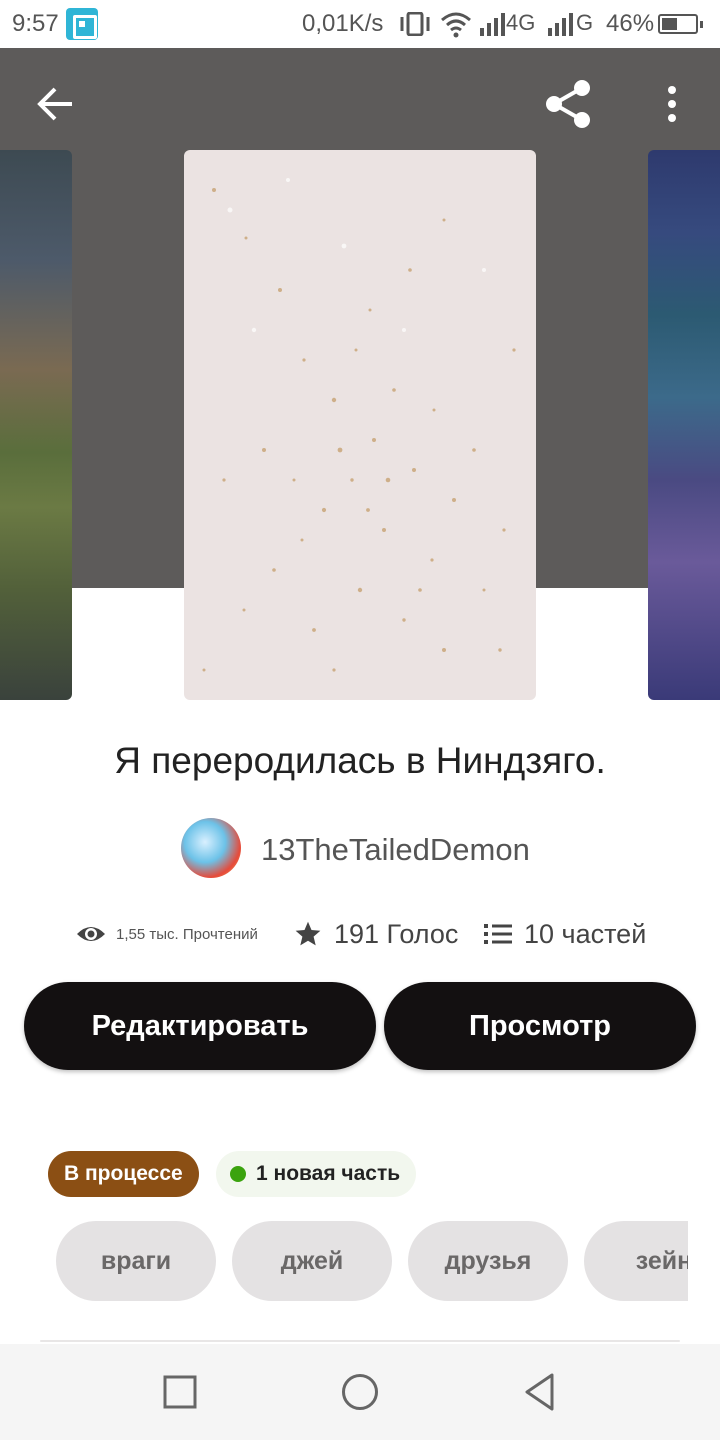  What do you see at coordinates (312, 1261) in the screenshot?
I see `tag-chip: джей` at bounding box center [312, 1261].